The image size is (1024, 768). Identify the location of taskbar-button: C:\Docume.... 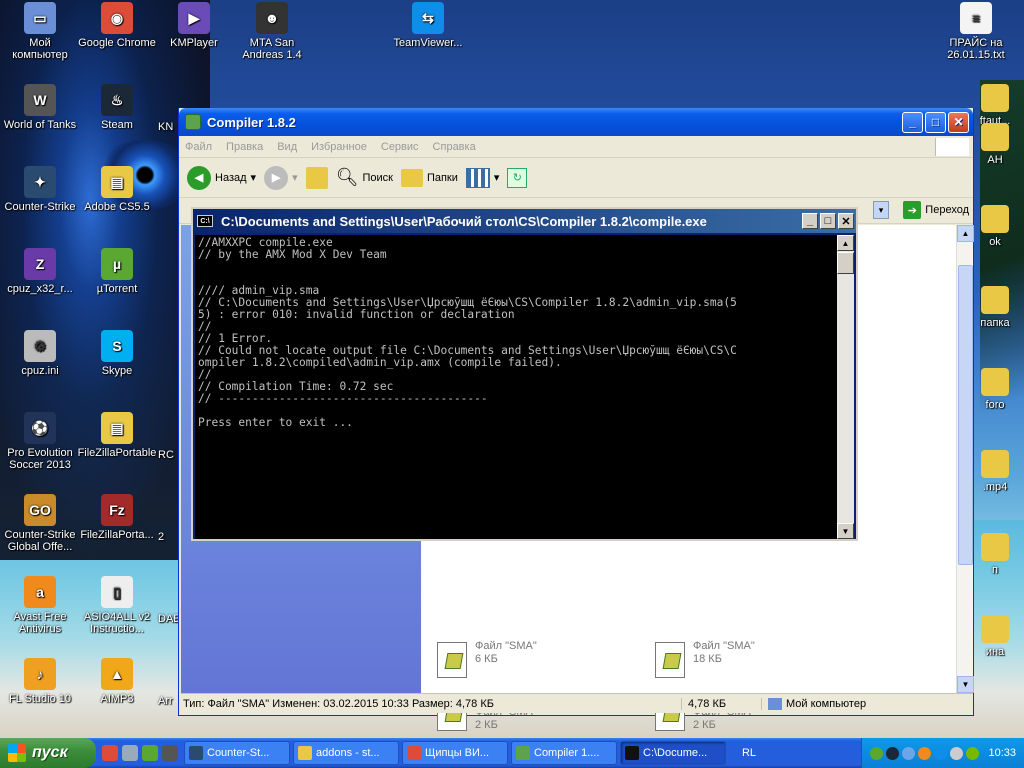
(673, 753).